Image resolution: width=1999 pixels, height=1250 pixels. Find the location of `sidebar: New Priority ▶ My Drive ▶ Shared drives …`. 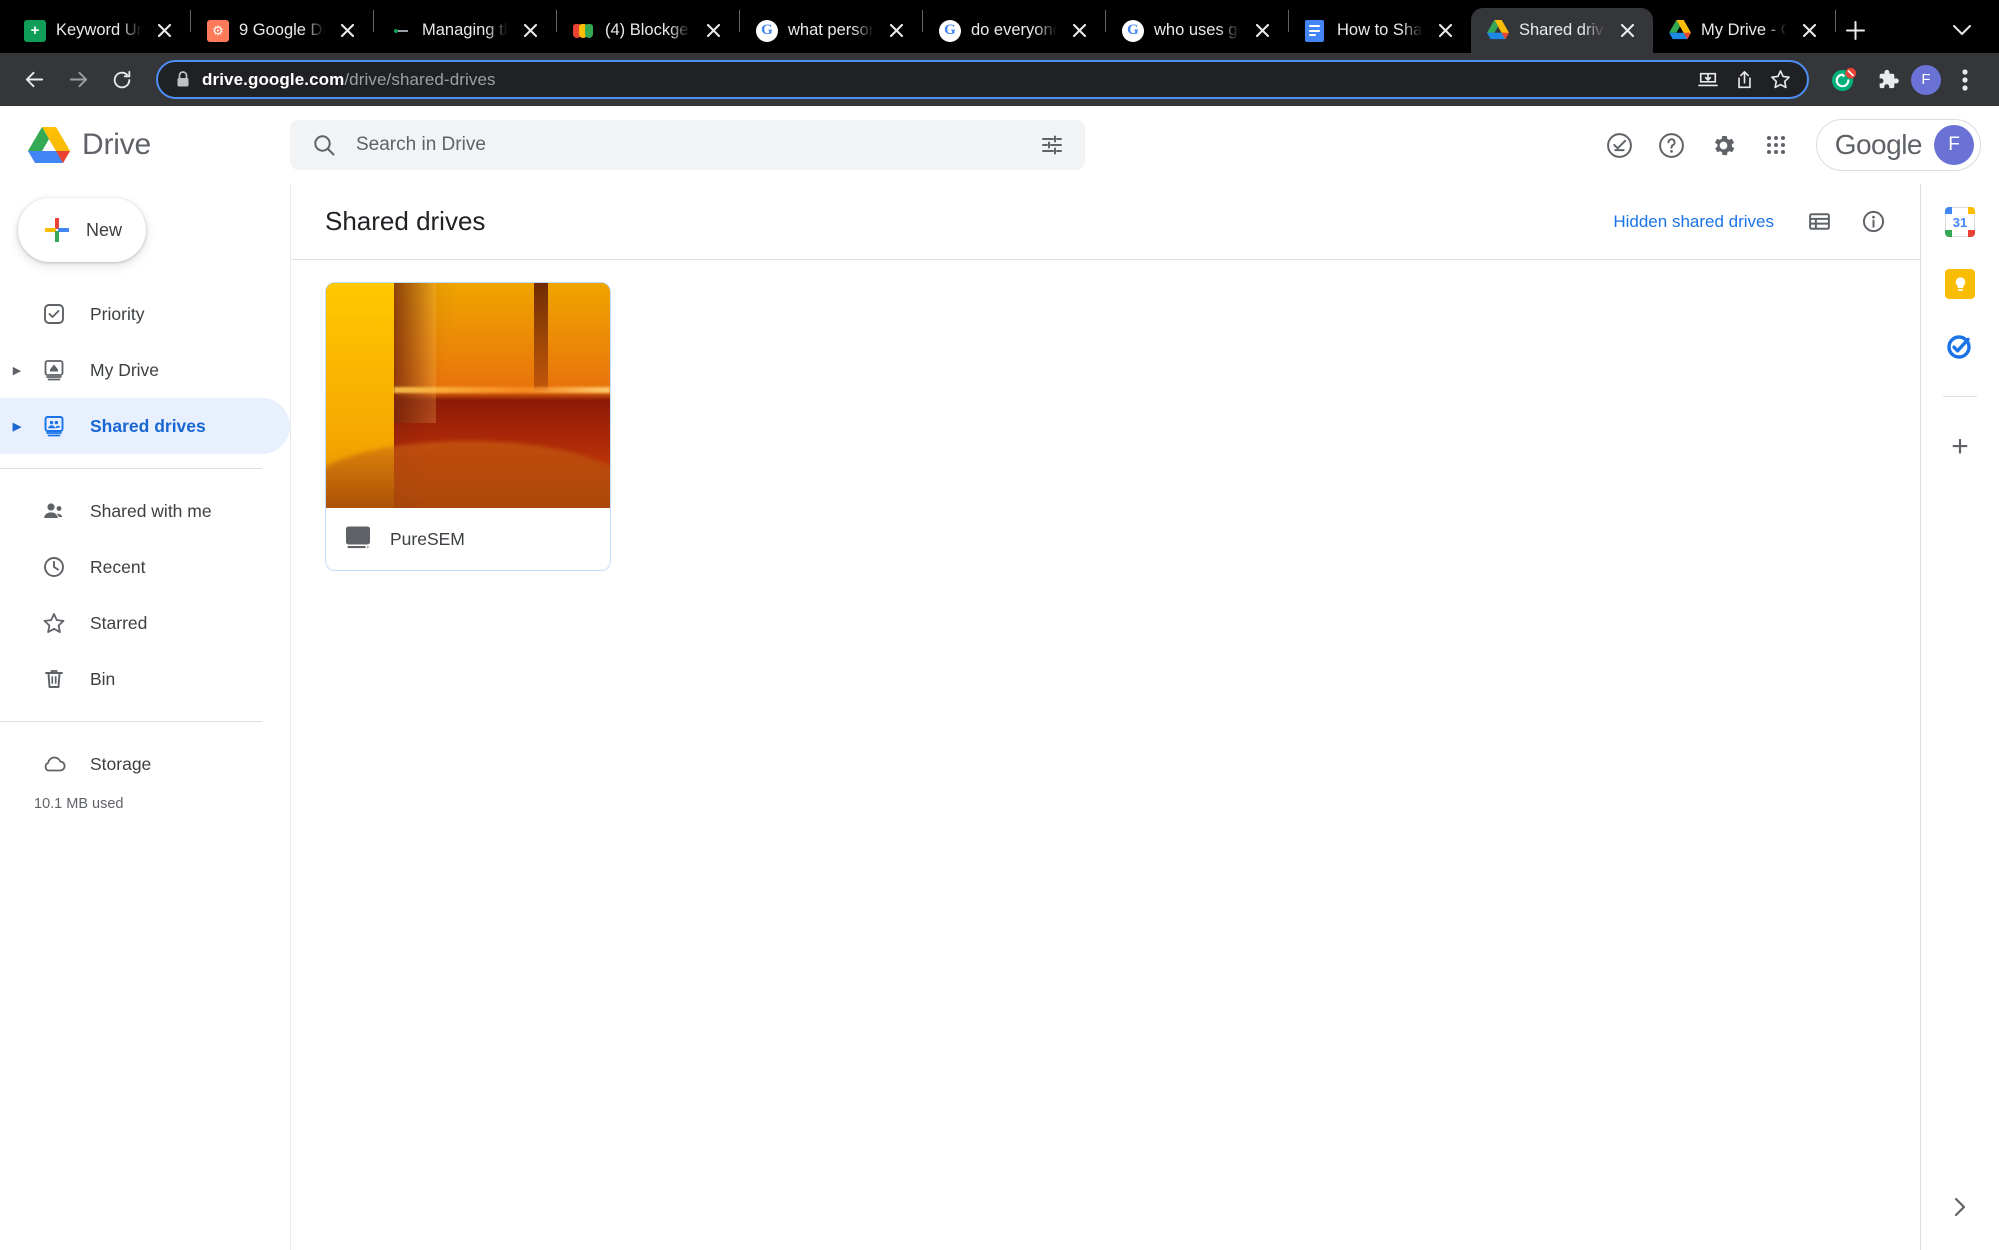

sidebar: New Priority ▶ My Drive ▶ Shared drives … is located at coordinates (145, 717).